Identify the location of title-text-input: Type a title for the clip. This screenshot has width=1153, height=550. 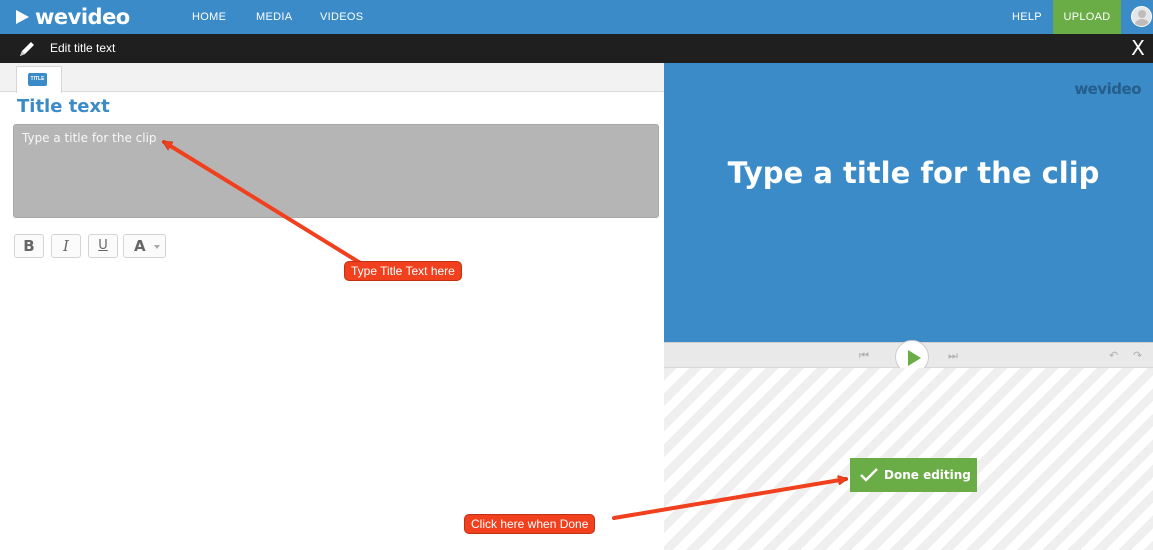
(336, 171).